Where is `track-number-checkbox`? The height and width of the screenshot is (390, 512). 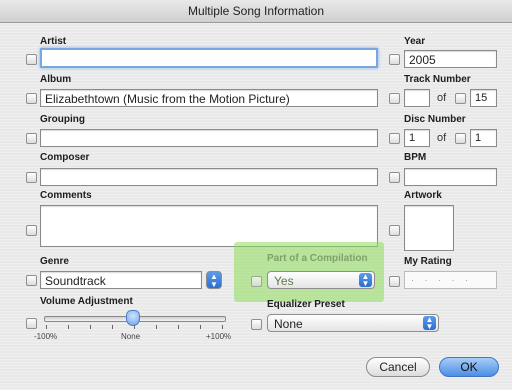 track-number-checkbox is located at coordinates (394, 98).